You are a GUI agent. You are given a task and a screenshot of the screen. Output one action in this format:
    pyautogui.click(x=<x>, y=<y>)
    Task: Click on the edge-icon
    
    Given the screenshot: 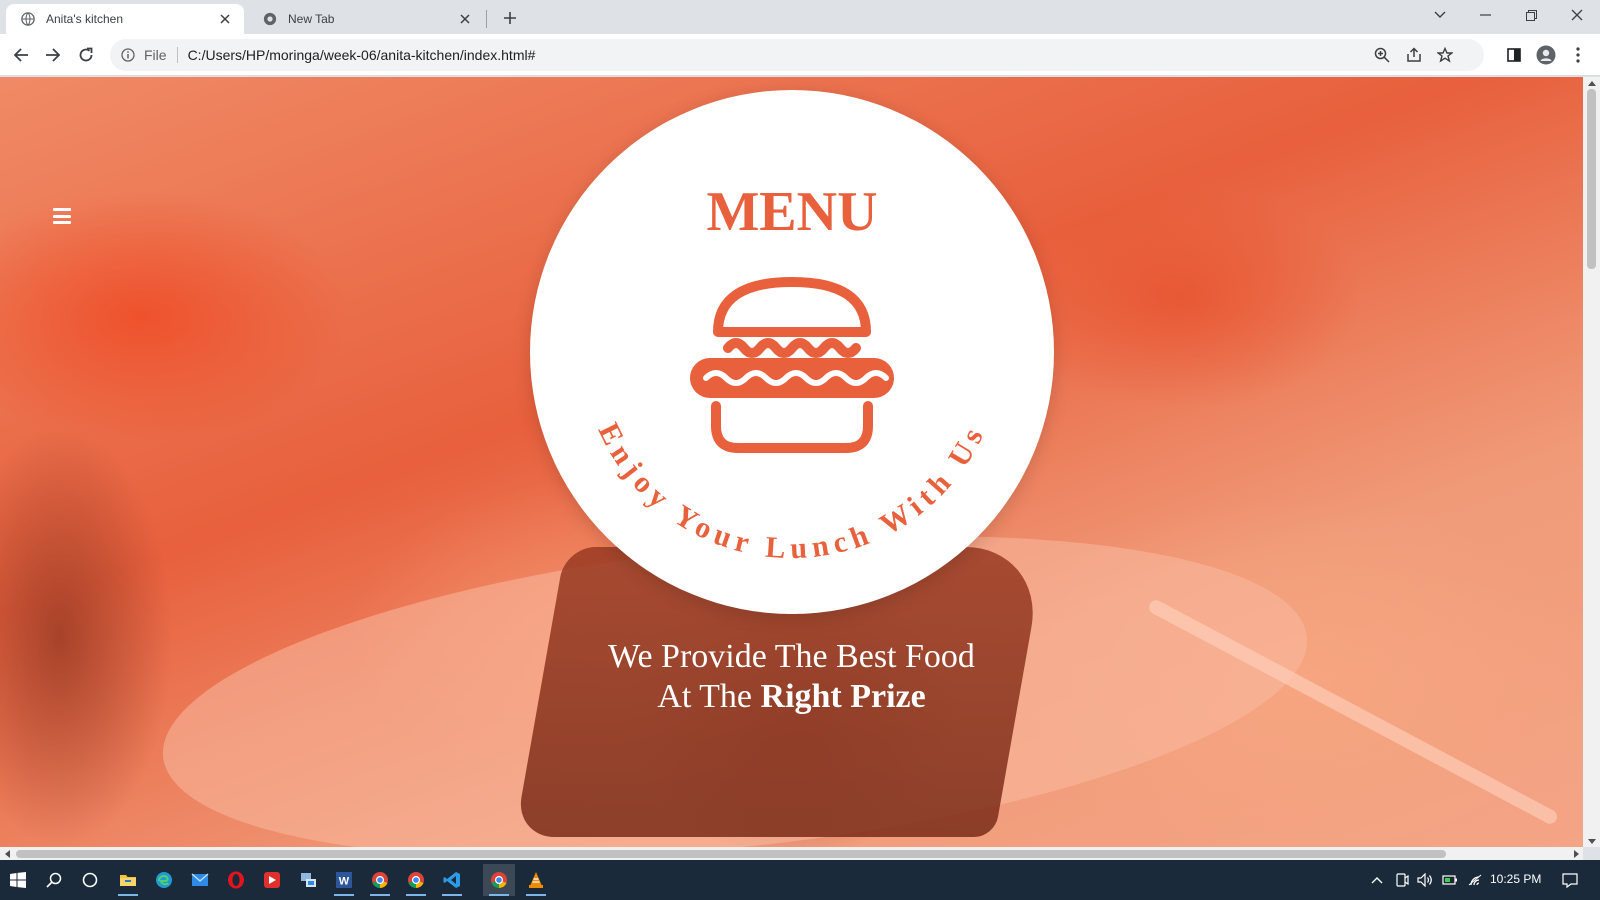 What is the action you would take?
    pyautogui.click(x=164, y=880)
    